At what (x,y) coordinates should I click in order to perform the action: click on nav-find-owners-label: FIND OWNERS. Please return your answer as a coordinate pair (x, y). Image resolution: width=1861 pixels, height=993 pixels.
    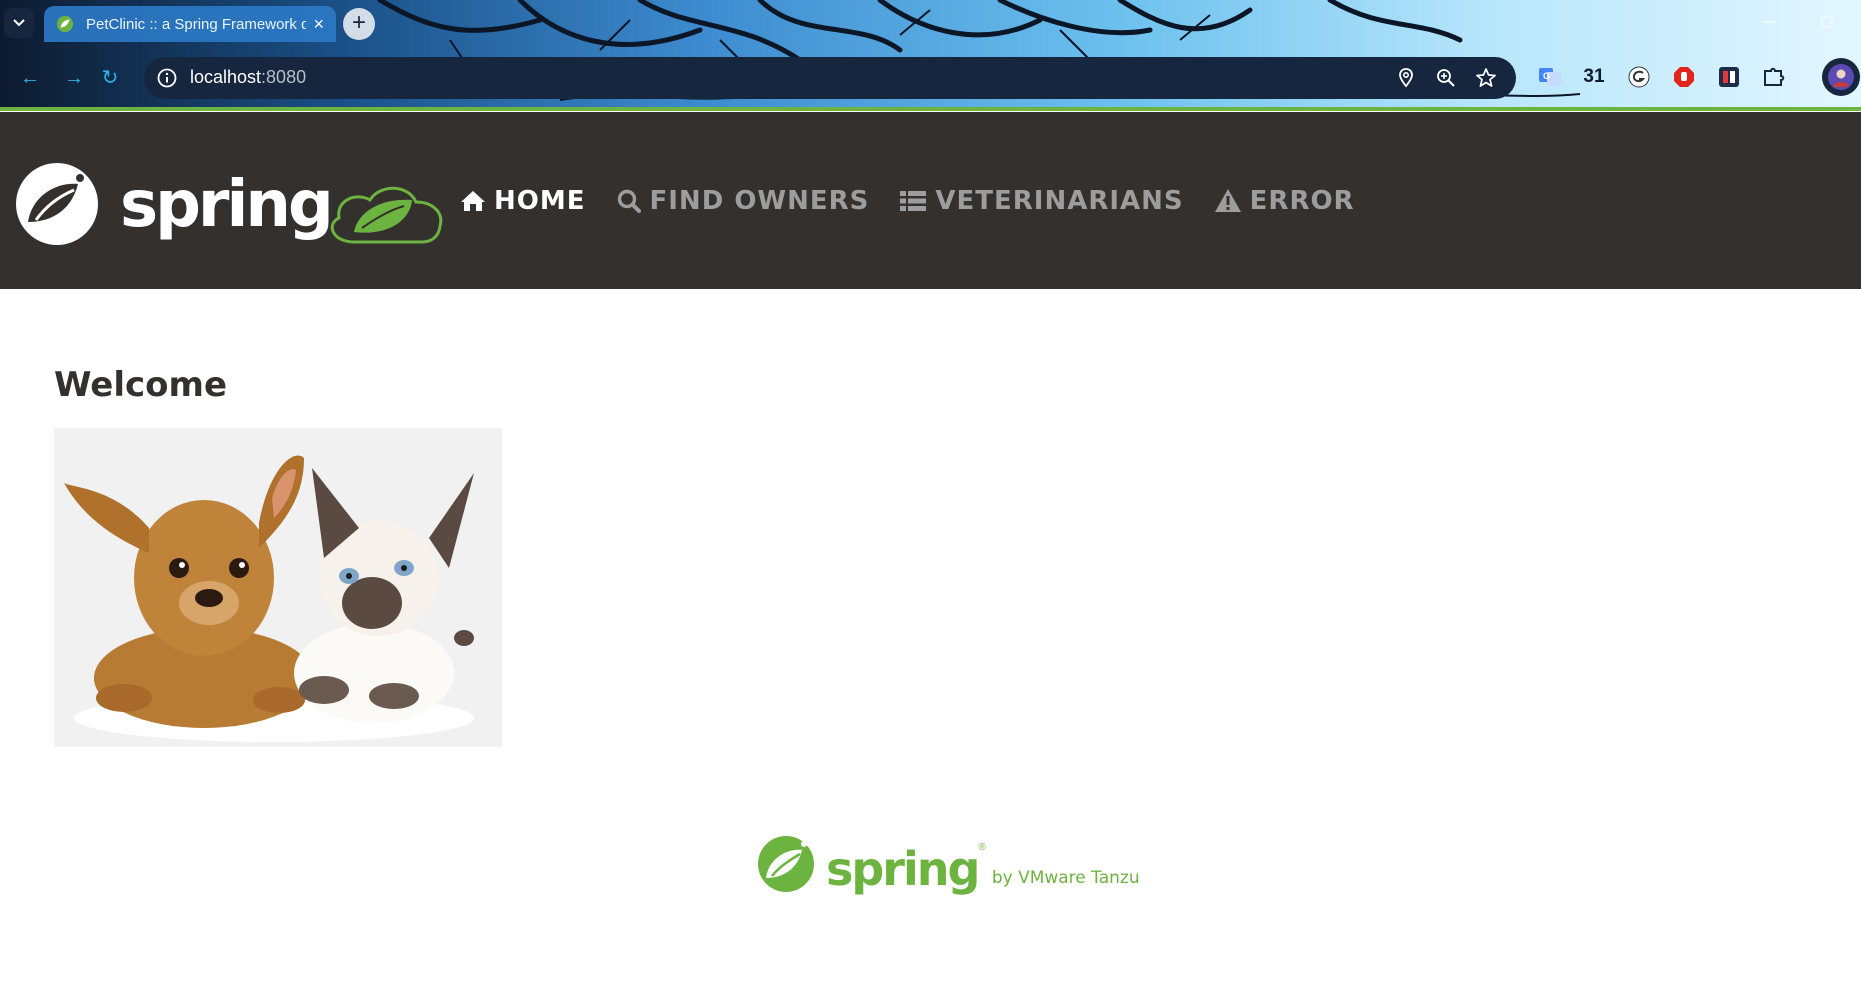
    Looking at the image, I should click on (759, 200).